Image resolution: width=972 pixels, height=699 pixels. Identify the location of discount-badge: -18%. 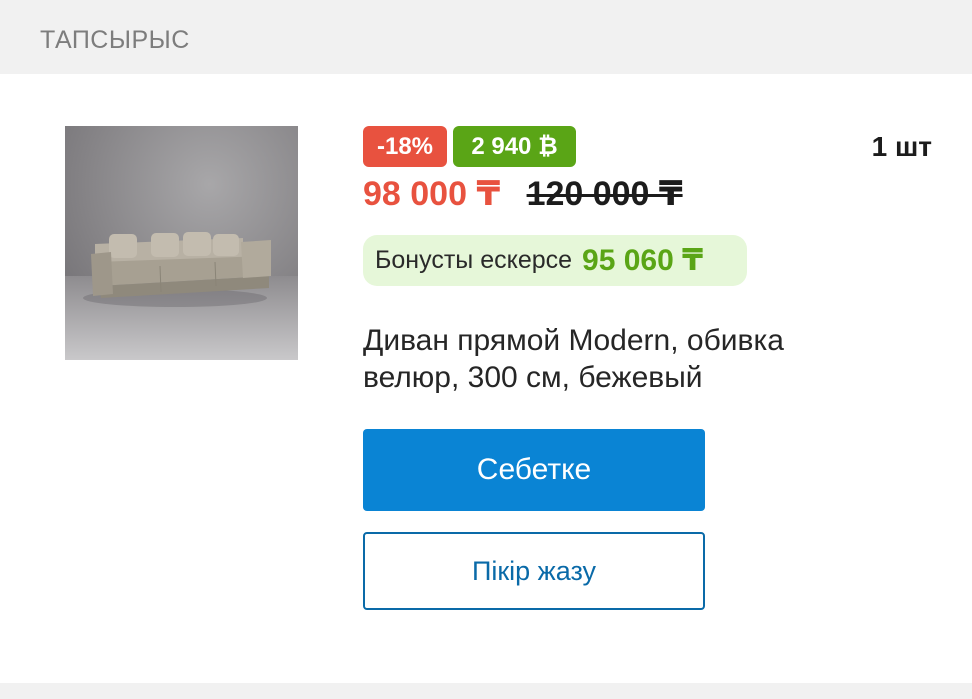
(405, 146).